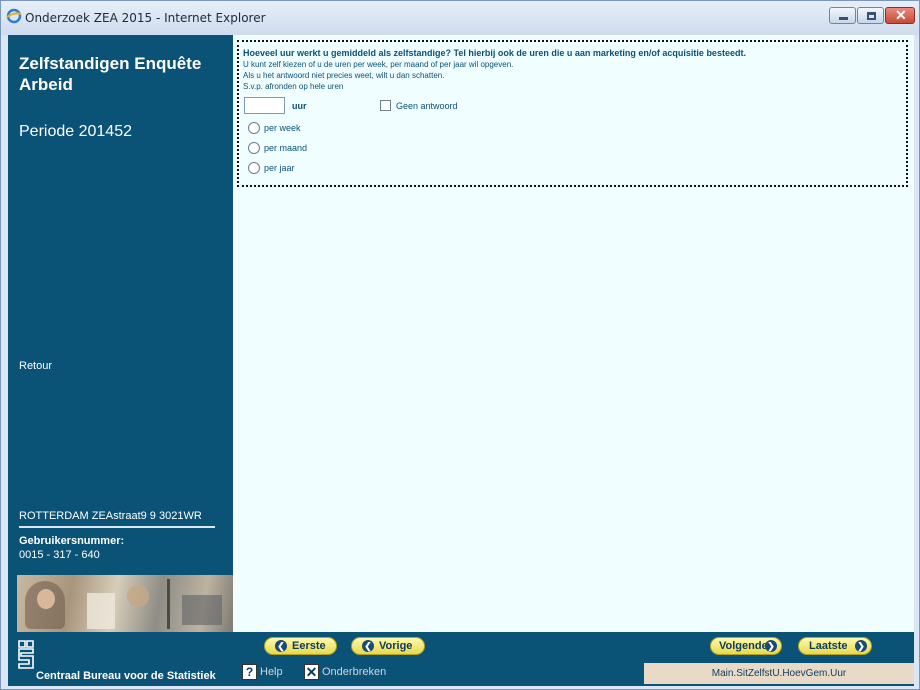 The width and height of the screenshot is (920, 690). I want to click on interrupt-label: Onderbreken, so click(354, 672).